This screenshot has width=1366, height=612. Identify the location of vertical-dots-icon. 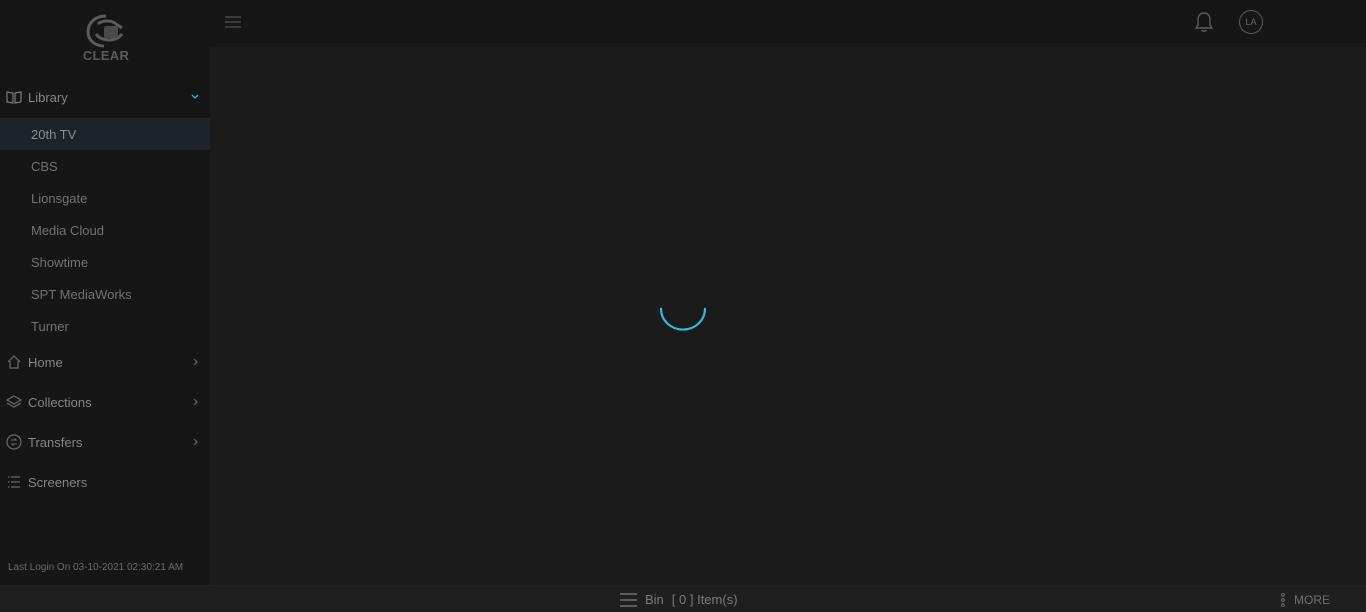
(1283, 599).